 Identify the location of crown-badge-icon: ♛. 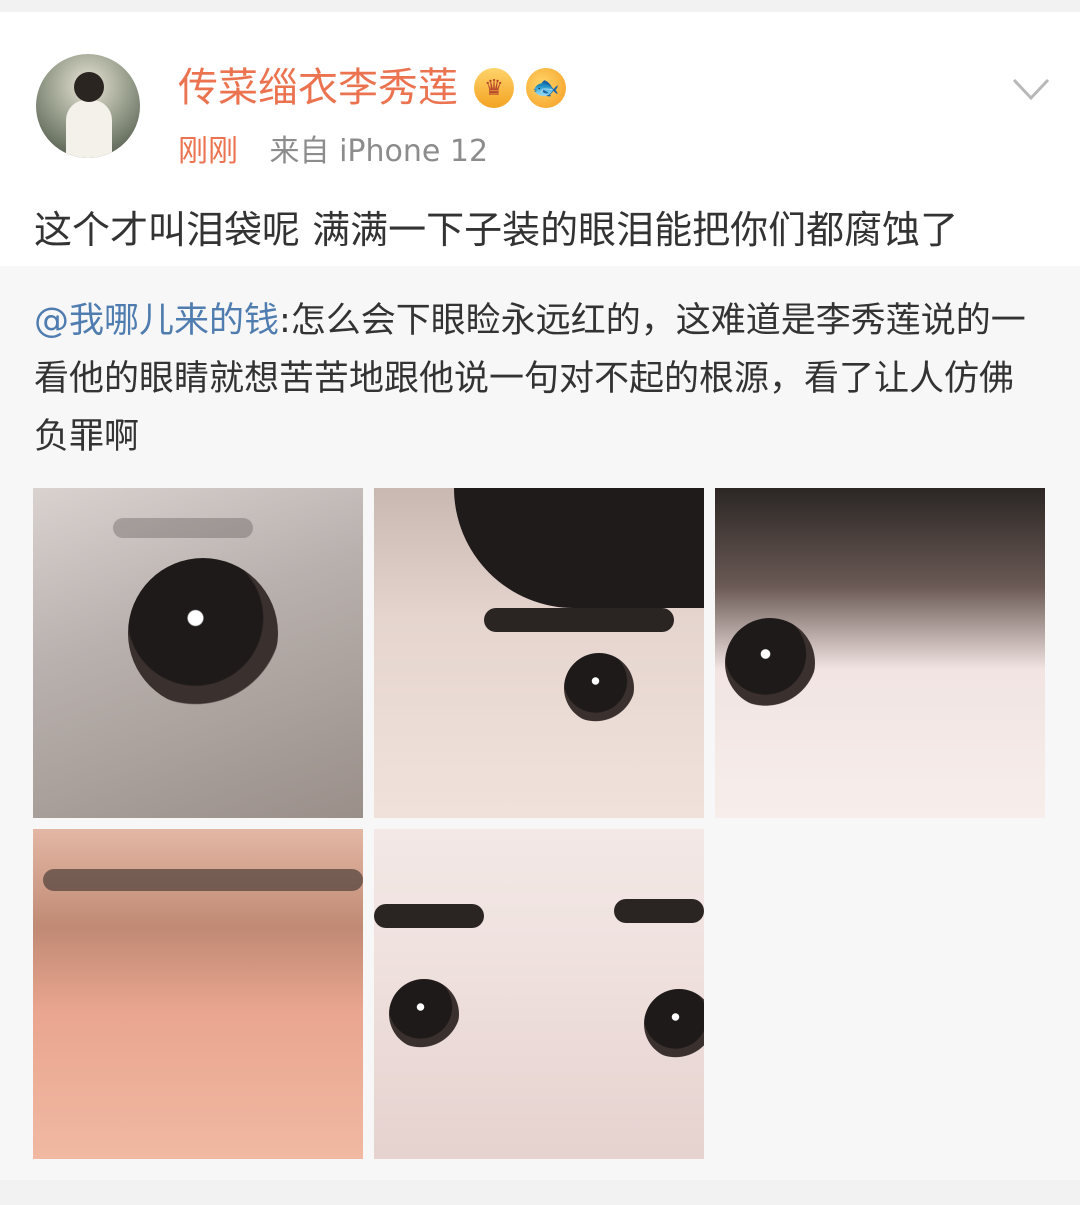
(494, 88).